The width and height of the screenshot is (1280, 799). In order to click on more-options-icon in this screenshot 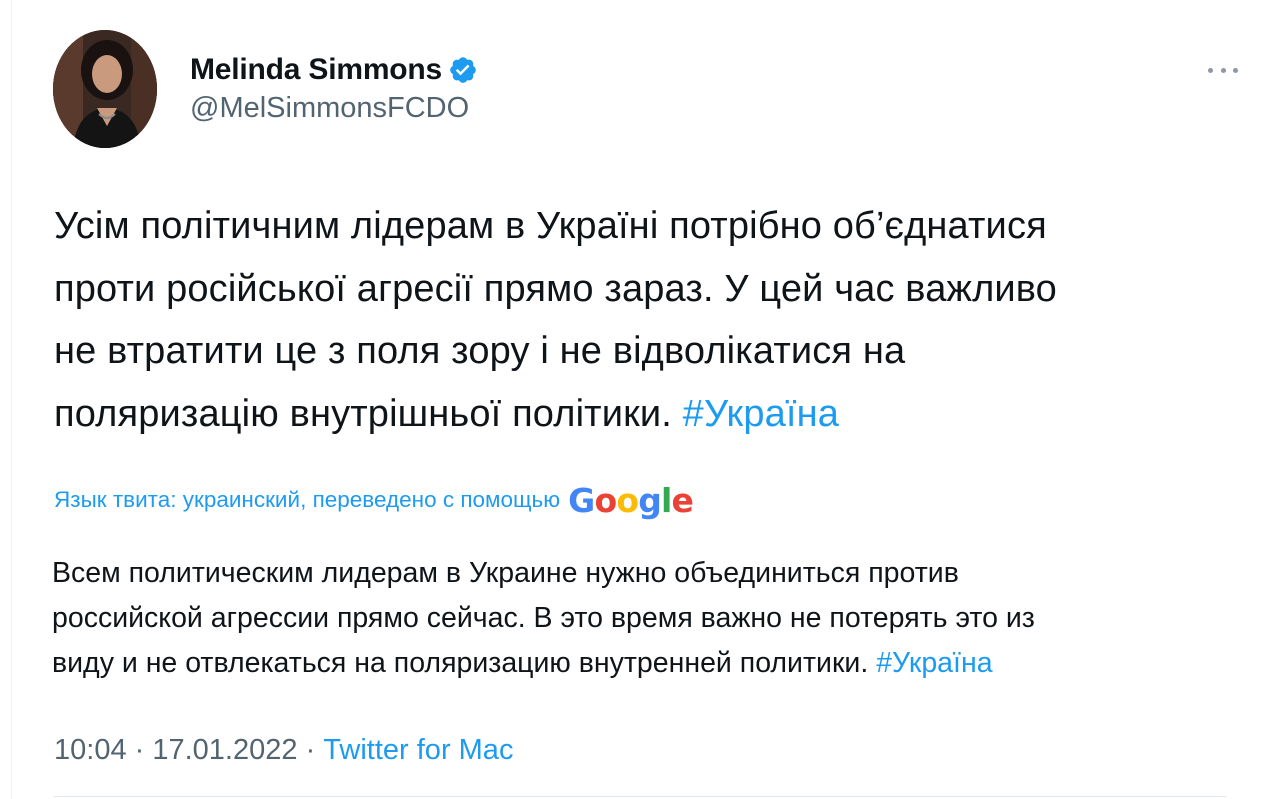, I will do `click(1223, 70)`.